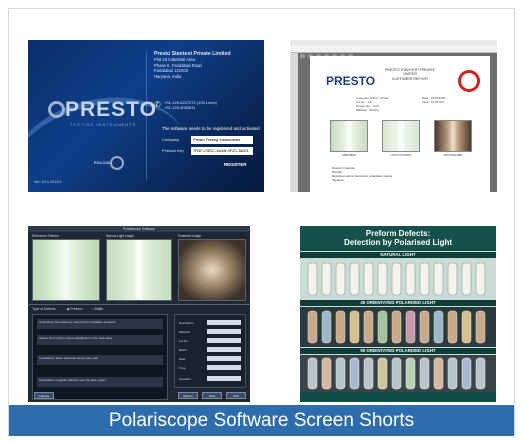  I want to click on phone-icon: ✆, so click(157, 104).